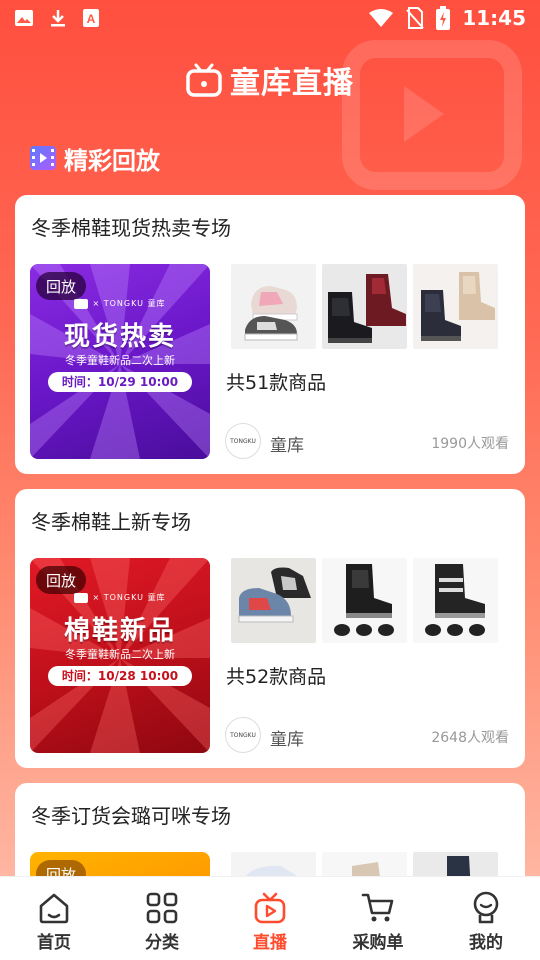 The height and width of the screenshot is (960, 540). Describe the element at coordinates (270, 18) in the screenshot. I see `status-bar: A 11:45` at that location.